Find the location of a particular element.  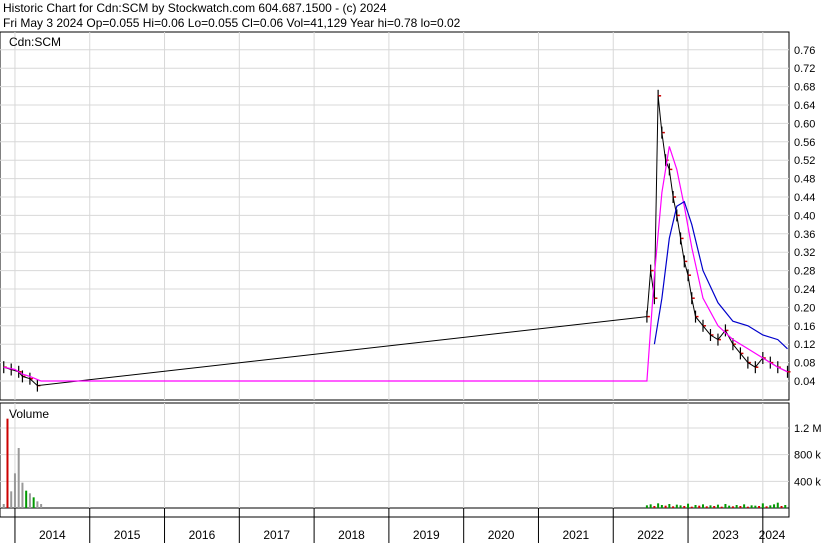

price-tick-label: 0.24 is located at coordinates (804, 290).